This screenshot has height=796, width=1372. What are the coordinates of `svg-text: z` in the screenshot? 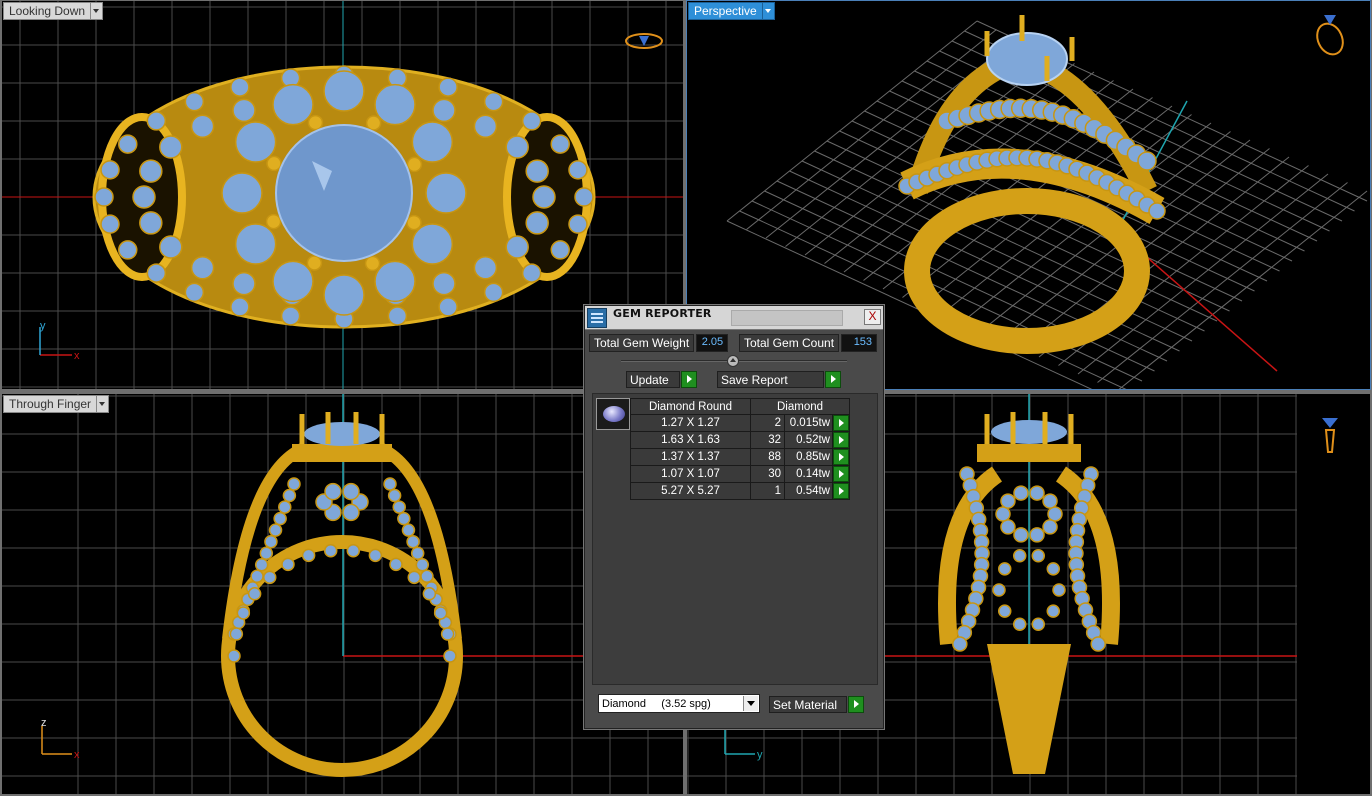 It's located at (44, 723).